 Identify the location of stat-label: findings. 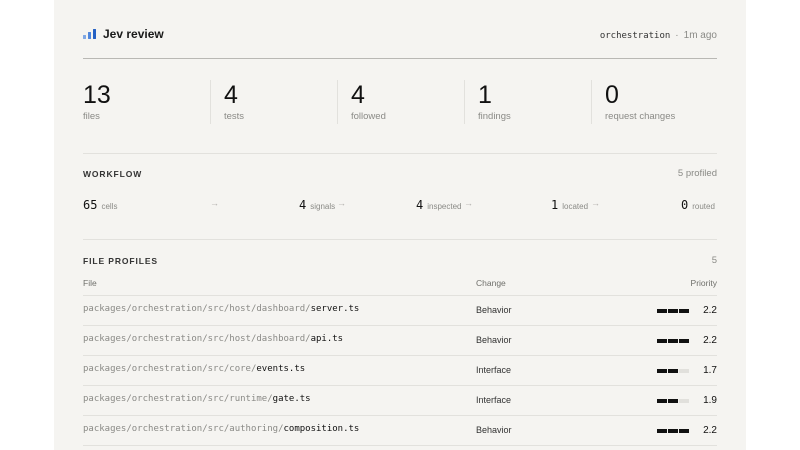
(494, 116).